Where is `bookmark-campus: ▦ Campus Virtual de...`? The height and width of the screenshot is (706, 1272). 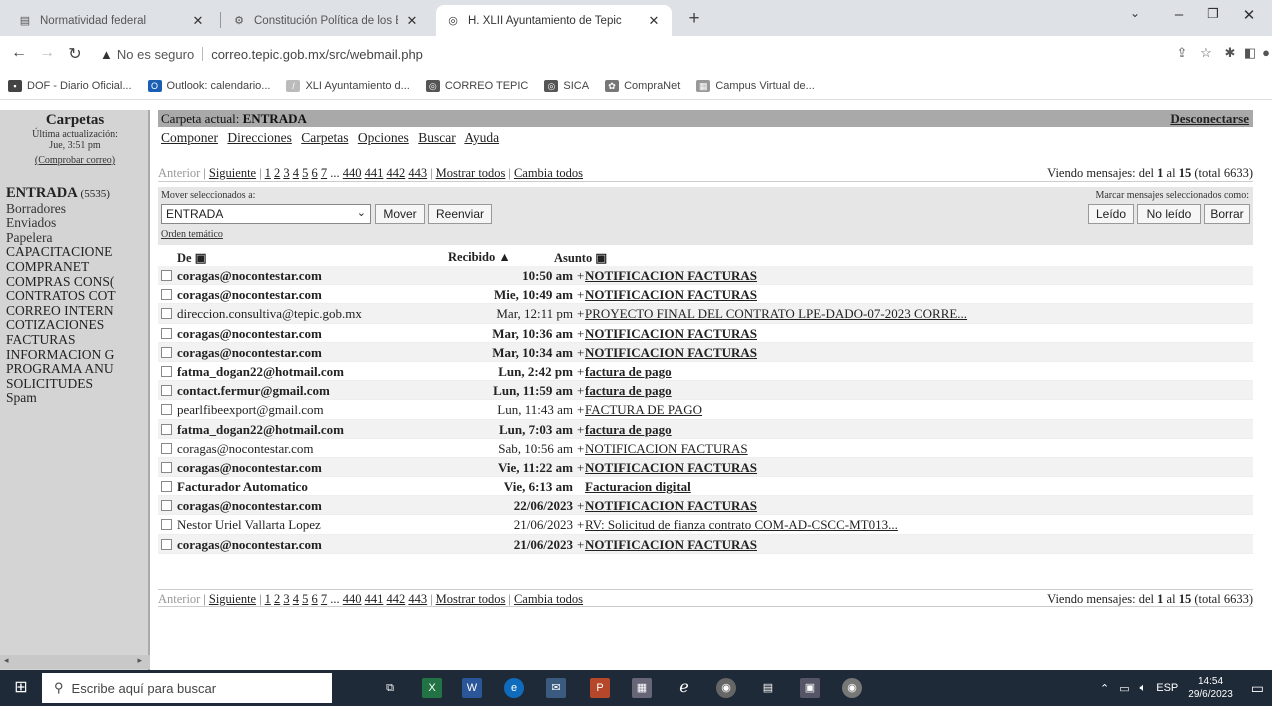 bookmark-campus: ▦ Campus Virtual de... is located at coordinates (755, 85).